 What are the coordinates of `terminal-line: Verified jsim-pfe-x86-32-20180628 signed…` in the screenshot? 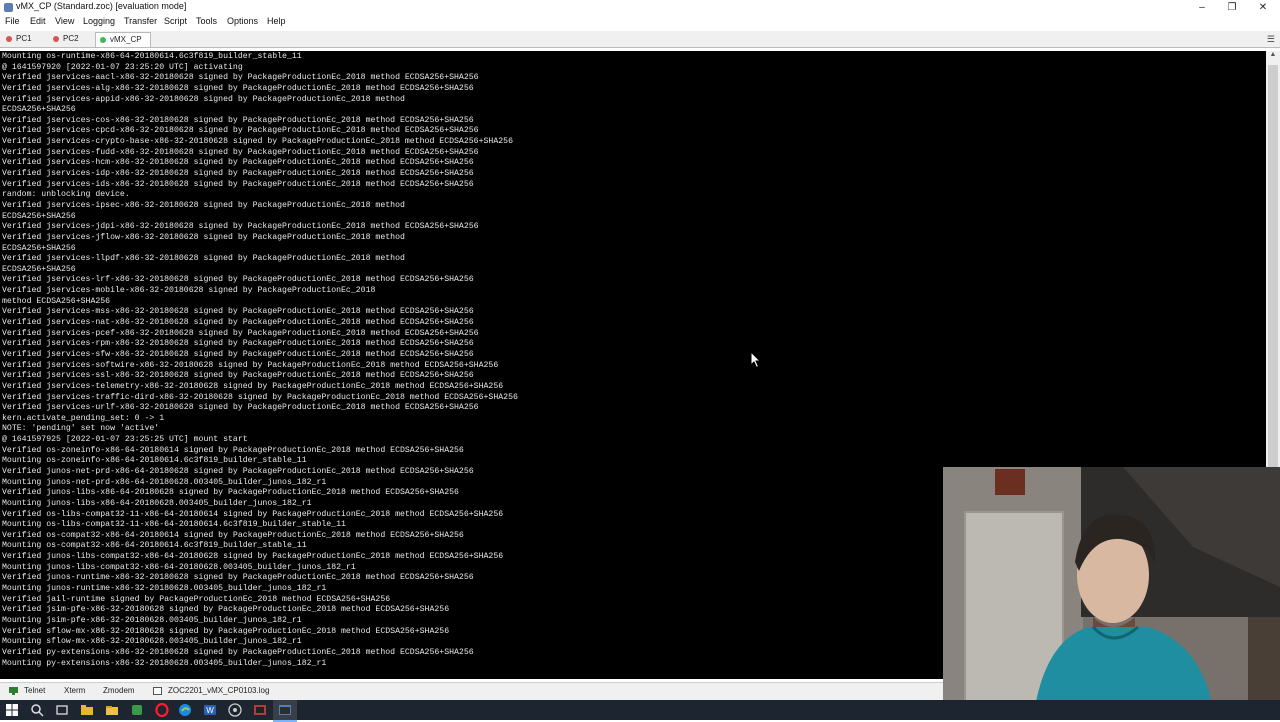 It's located at (226, 610).